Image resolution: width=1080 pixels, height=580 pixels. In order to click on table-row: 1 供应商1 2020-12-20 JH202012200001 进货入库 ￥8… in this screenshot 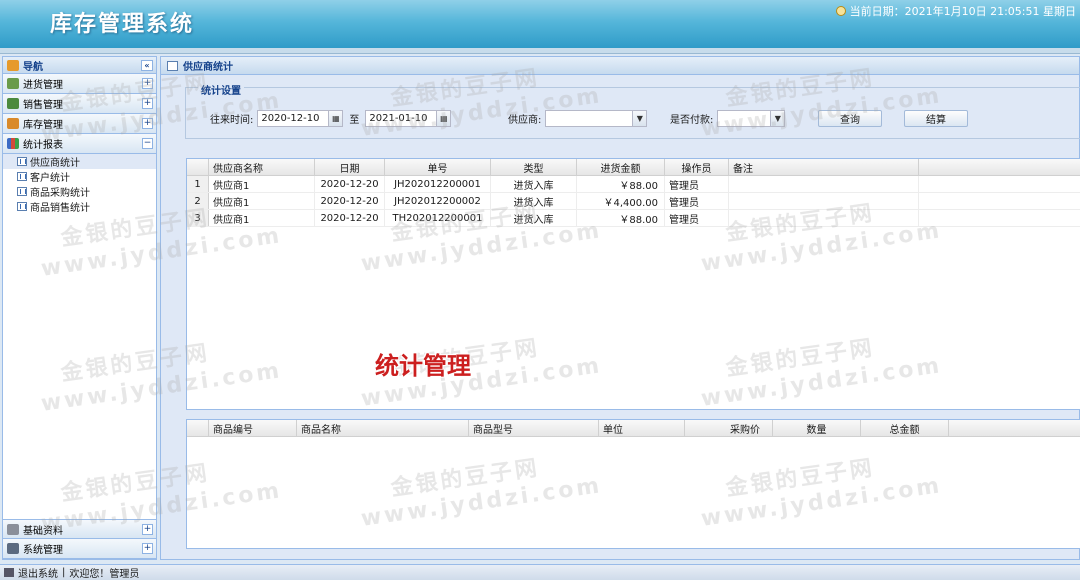, I will do `click(633, 184)`.